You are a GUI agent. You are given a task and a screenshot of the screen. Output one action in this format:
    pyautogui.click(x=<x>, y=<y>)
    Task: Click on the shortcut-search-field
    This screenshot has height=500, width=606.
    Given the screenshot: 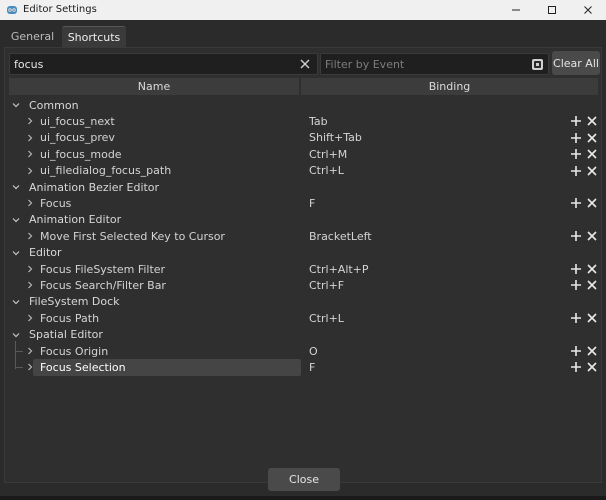 What is the action you would take?
    pyautogui.click(x=163, y=64)
    